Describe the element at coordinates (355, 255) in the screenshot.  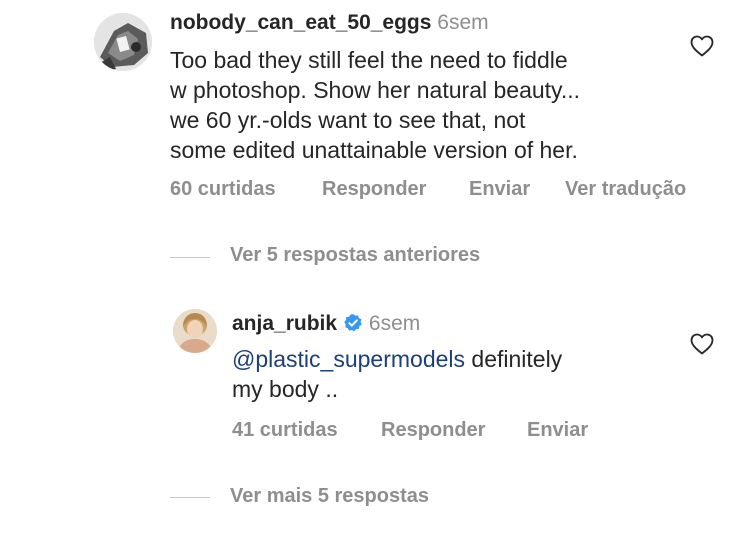
I see `view-previous-replies-button: Ver 5 respostas anteriores` at that location.